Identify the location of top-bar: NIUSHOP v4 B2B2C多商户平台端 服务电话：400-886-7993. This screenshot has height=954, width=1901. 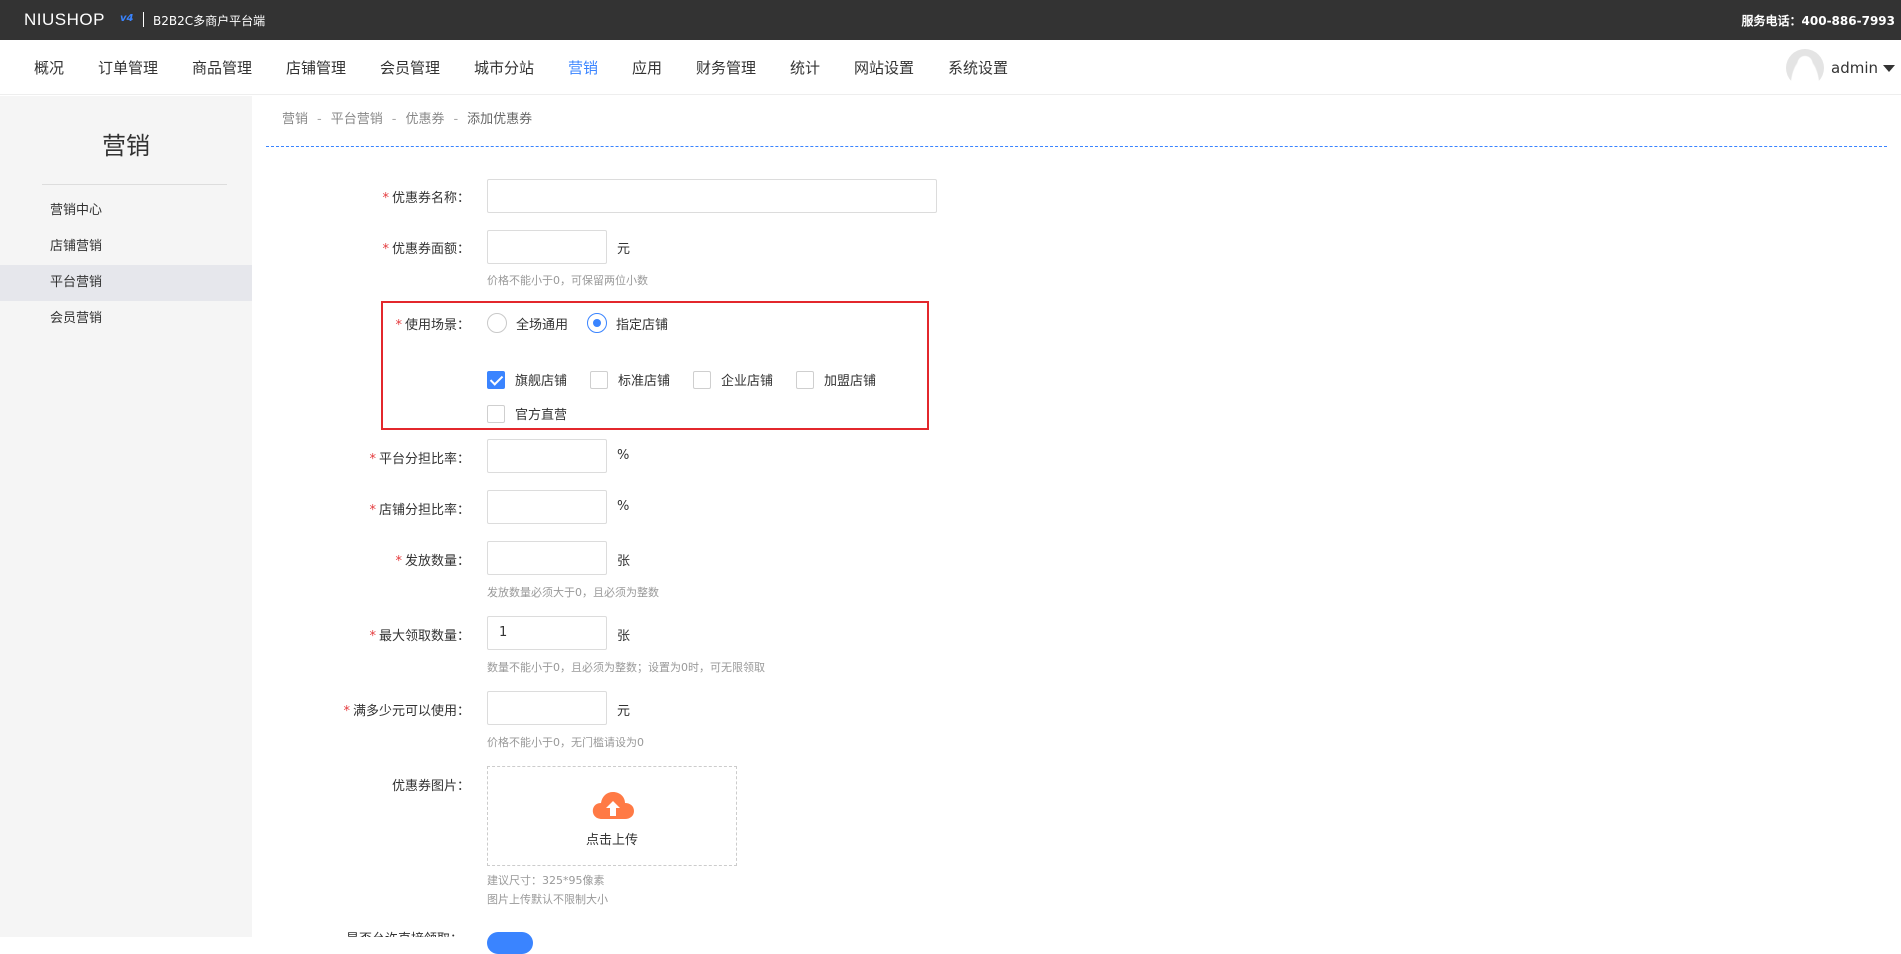
(950, 20).